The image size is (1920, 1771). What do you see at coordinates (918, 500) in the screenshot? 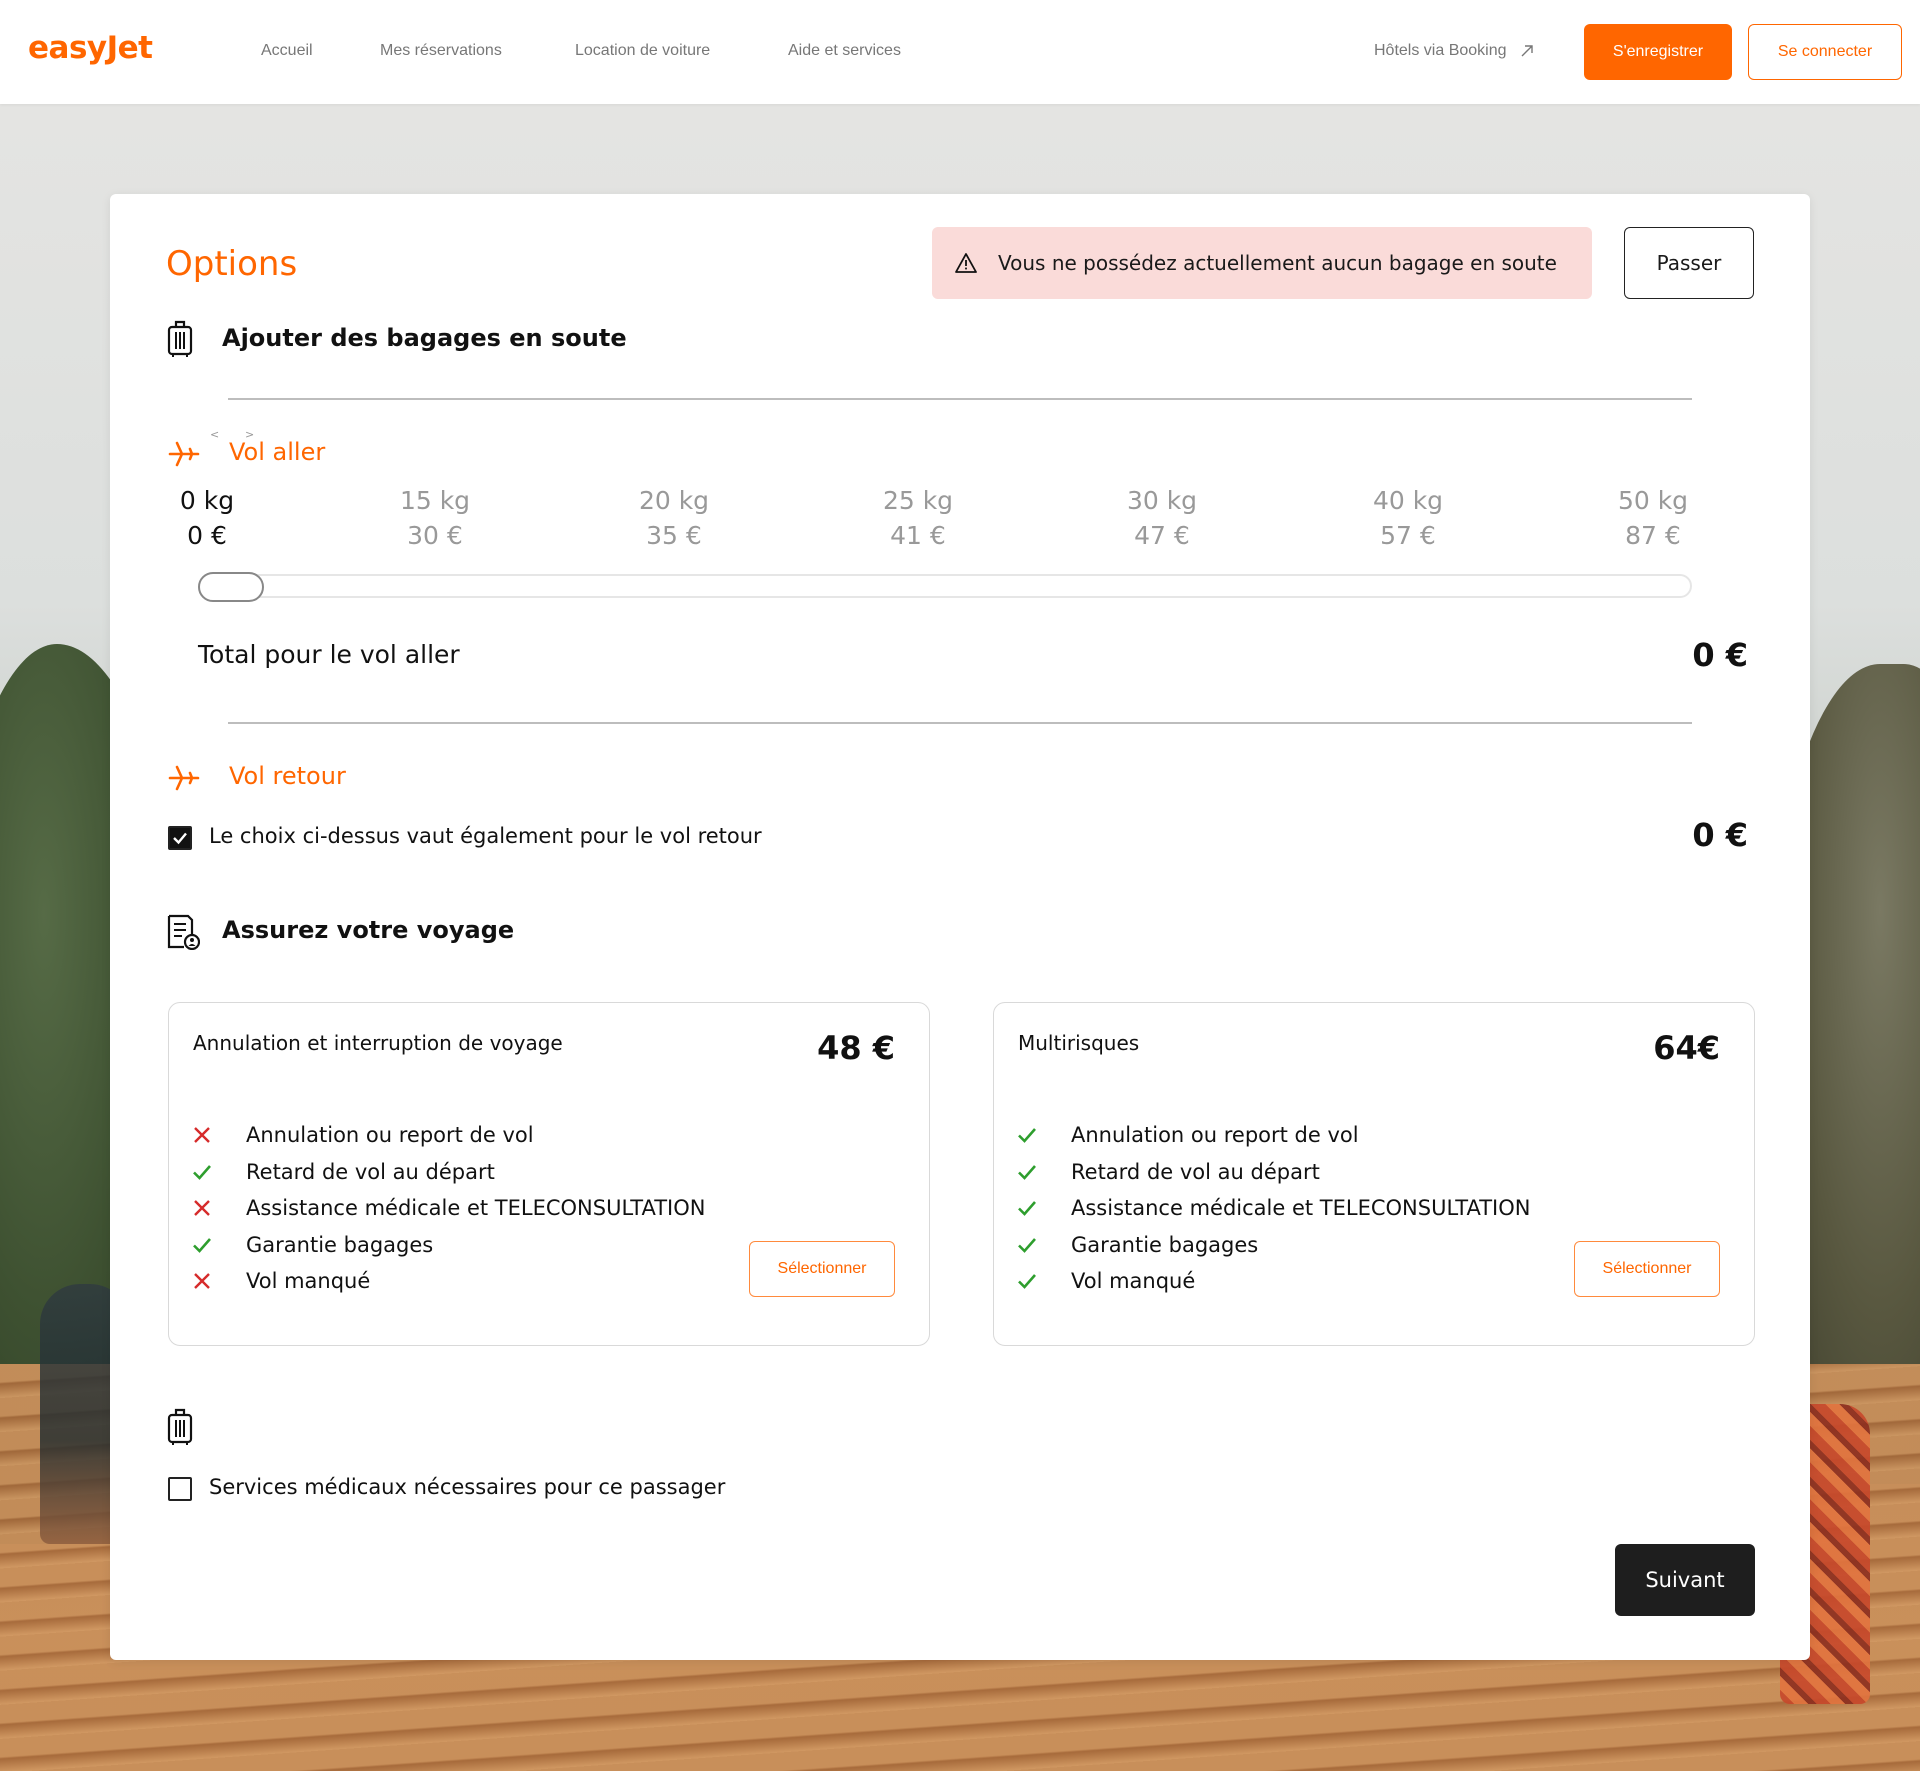
I see `baggage-weight: 25 kg` at bounding box center [918, 500].